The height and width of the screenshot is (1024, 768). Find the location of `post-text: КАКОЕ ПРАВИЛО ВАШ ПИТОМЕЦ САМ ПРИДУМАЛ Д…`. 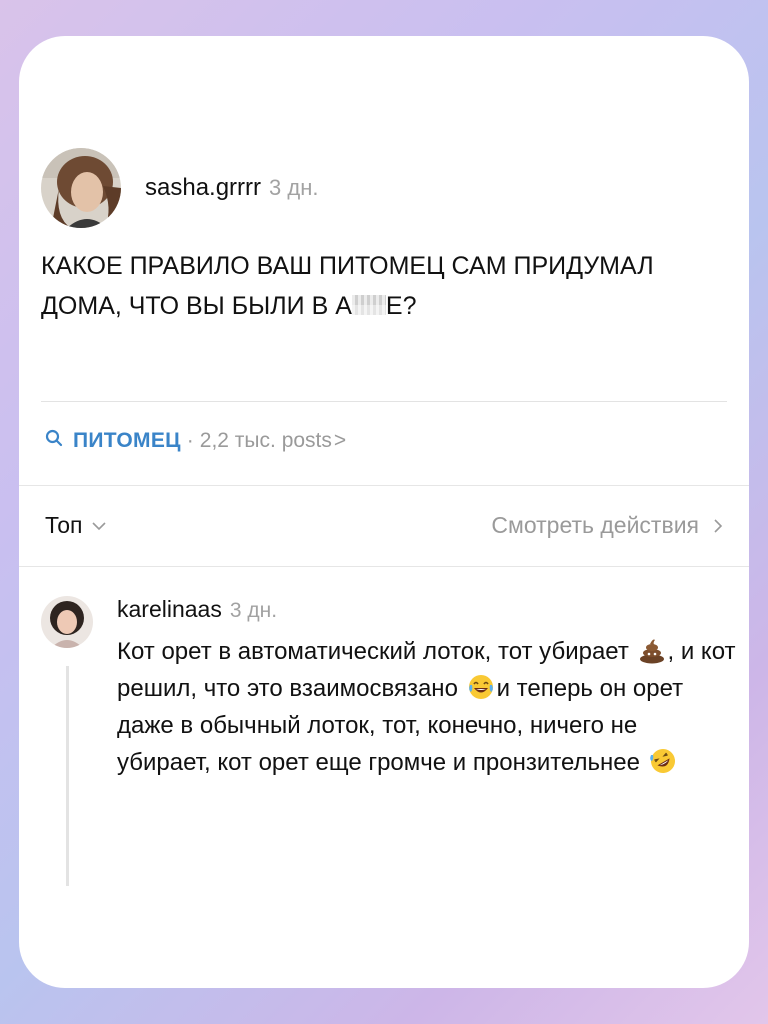

post-text: КАКОЕ ПРАВИЛО ВАШ ПИТОМЕЦ САМ ПРИДУМАЛ Д… is located at coordinates (386, 286).